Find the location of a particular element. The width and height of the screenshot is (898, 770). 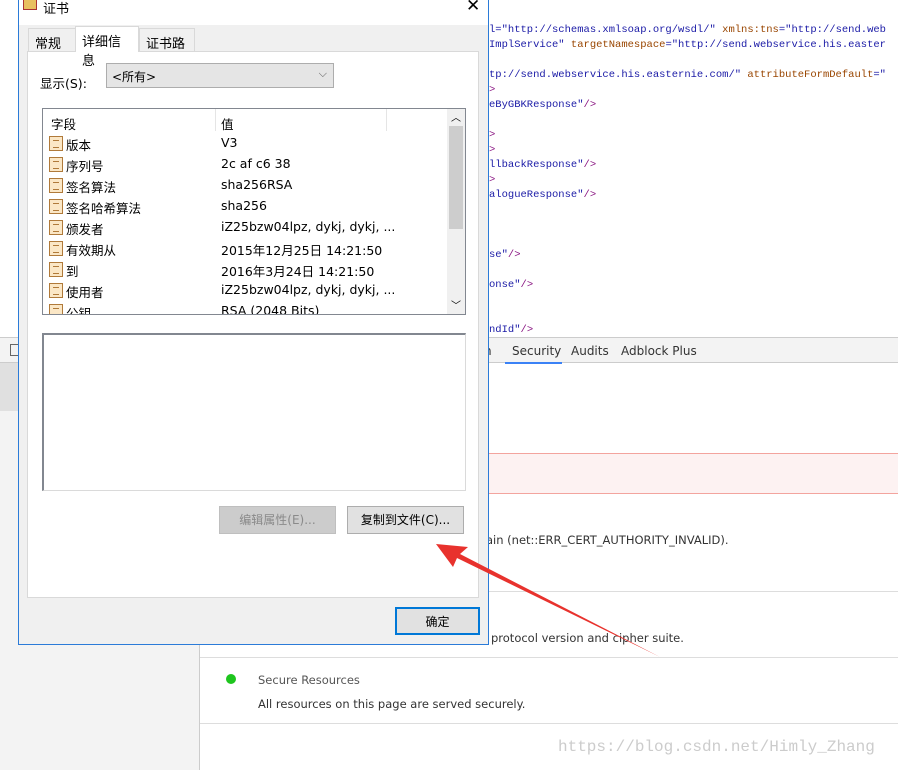

annotation-arrow is located at coordinates (548, 600).